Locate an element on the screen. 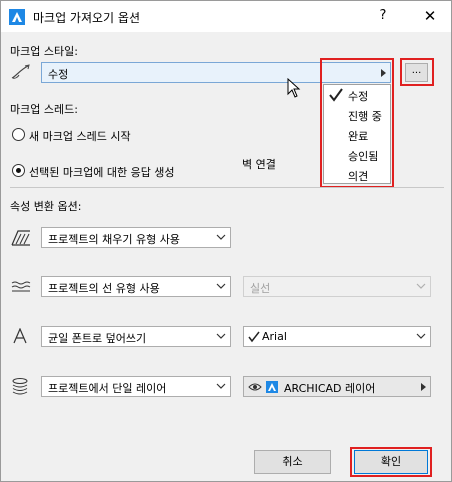  title-bar: 마크업 가져오기 옵션 ? ✕ is located at coordinates (226, 16).